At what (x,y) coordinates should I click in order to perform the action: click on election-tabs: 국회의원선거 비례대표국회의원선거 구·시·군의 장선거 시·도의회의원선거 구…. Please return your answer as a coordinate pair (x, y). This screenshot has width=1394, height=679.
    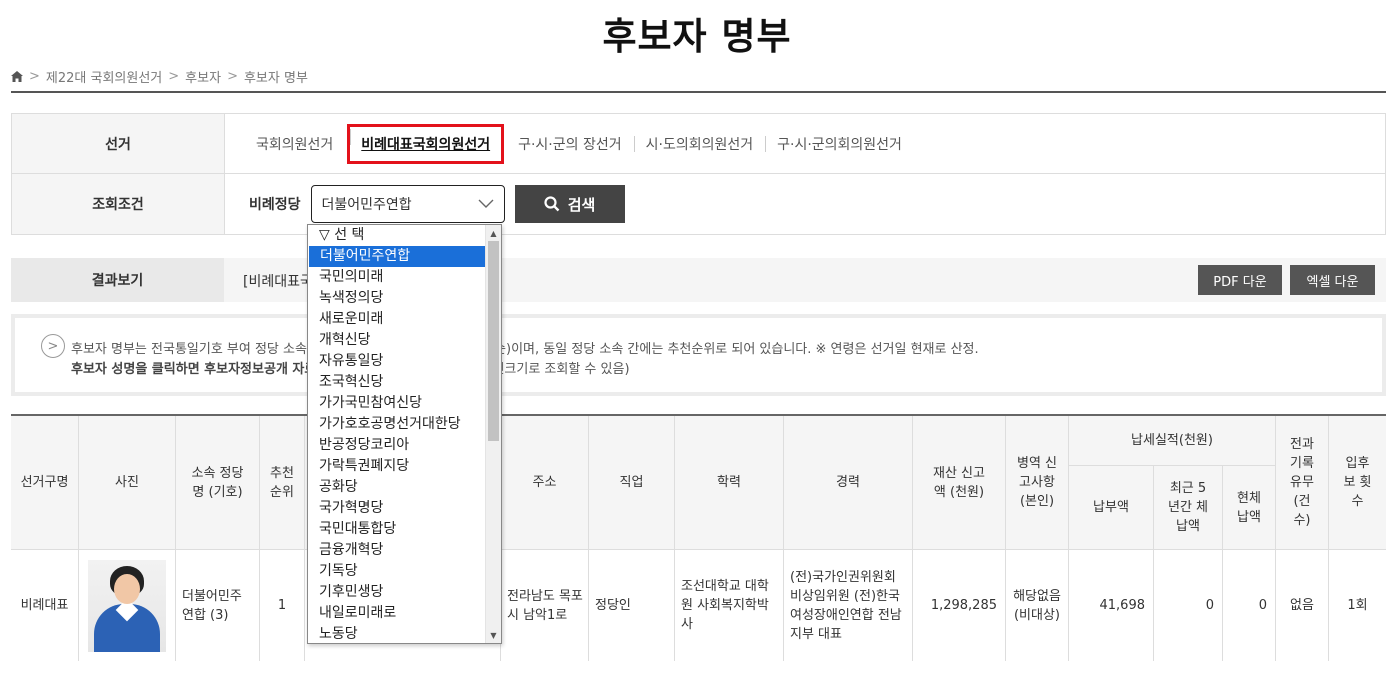
    Looking at the image, I should click on (569, 143).